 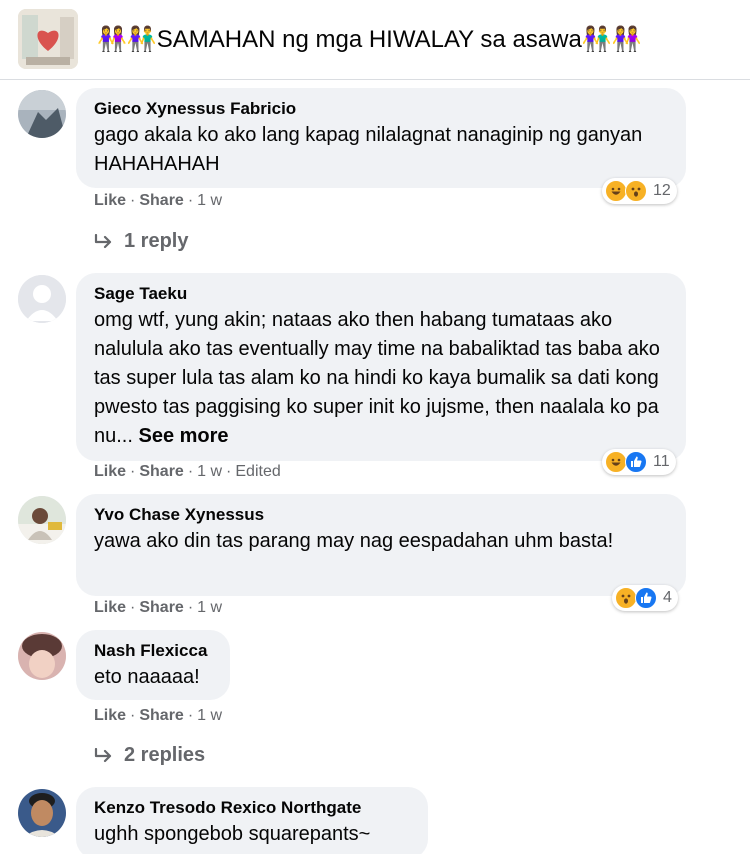 I want to click on view-replies-link: 2 replies, so click(x=149, y=755).